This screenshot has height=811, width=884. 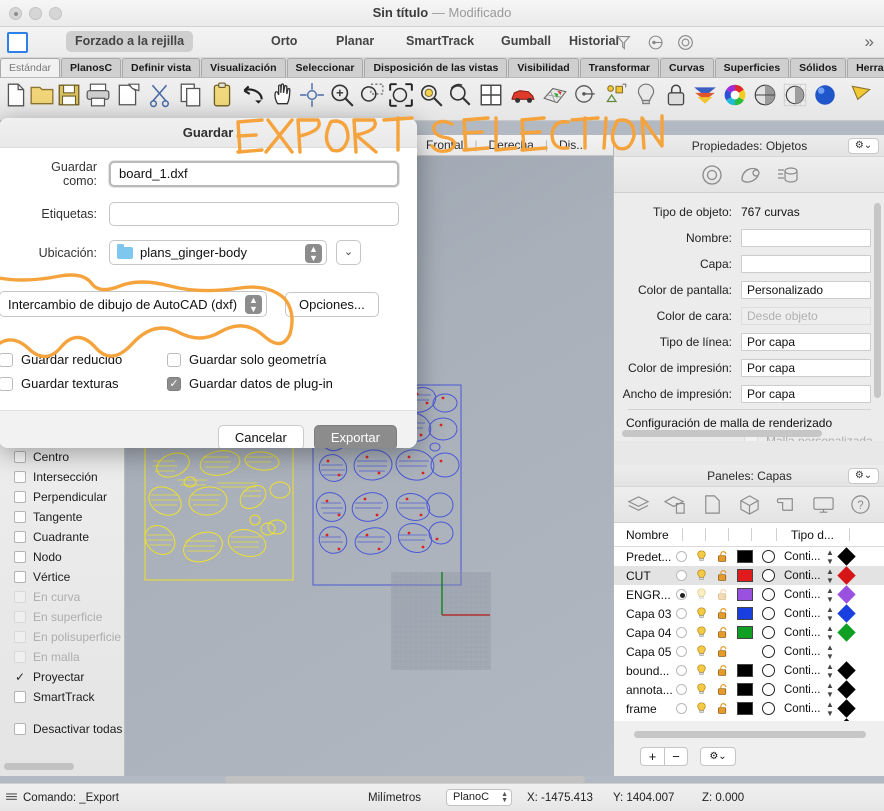 What do you see at coordinates (504, 797) in the screenshot?
I see `cplane-stepper-icon: ▲ ▼` at bounding box center [504, 797].